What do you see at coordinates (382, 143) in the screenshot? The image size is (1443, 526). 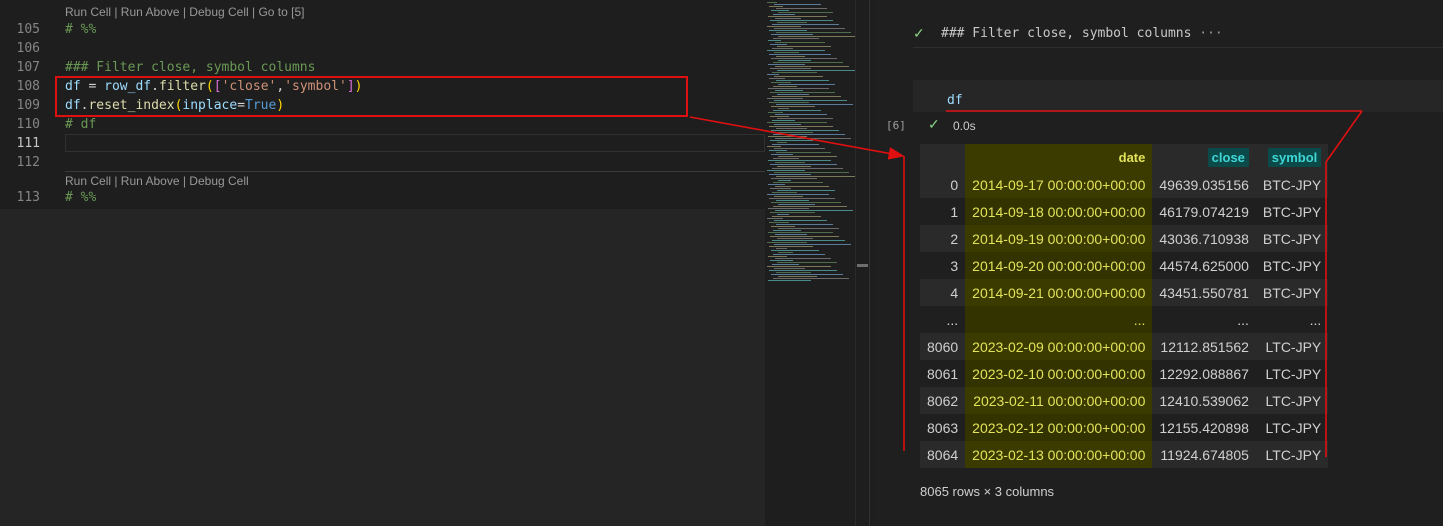 I see `editor-line-111: 111` at bounding box center [382, 143].